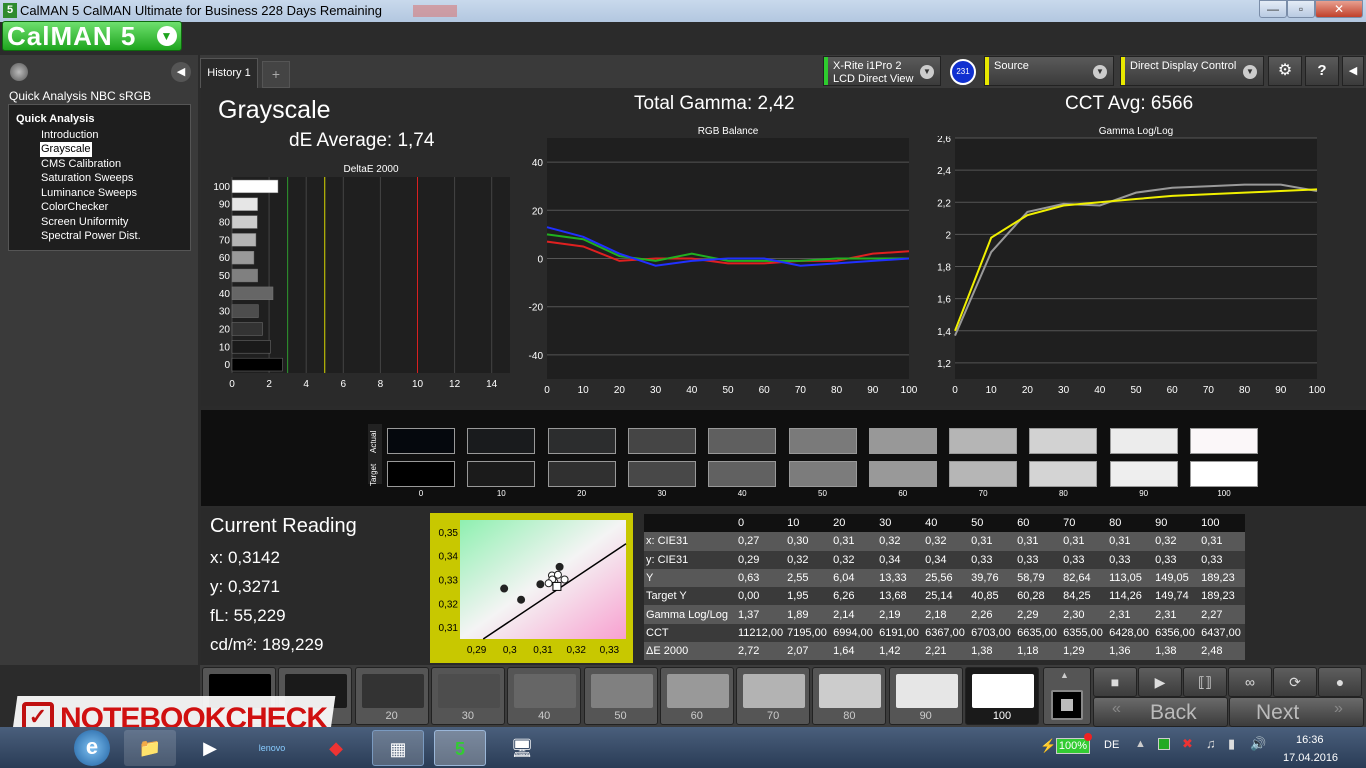 This screenshot has height=768, width=1366. I want to click on option-circle-icon: ●, so click(1340, 682).